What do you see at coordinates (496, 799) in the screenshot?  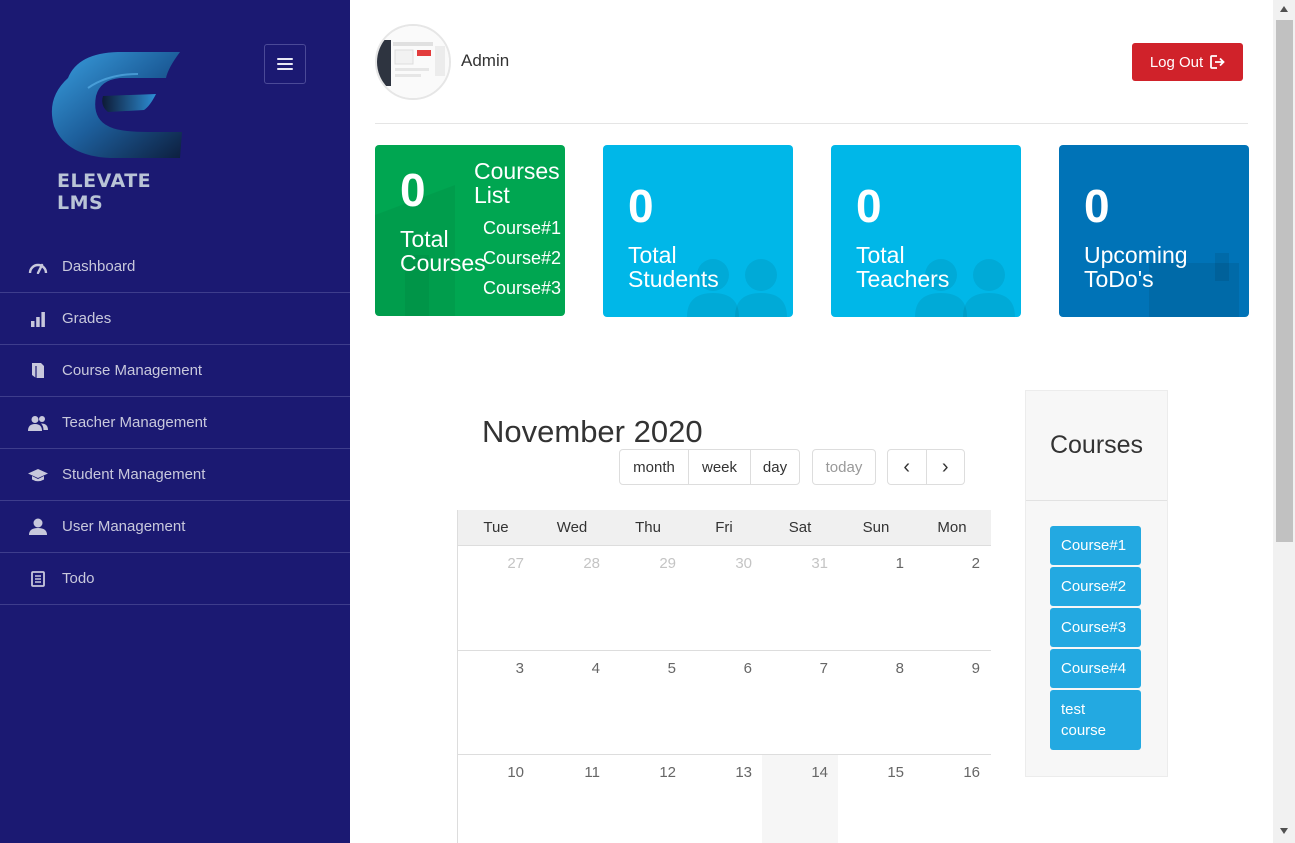 I see `calendar-day: 10` at bounding box center [496, 799].